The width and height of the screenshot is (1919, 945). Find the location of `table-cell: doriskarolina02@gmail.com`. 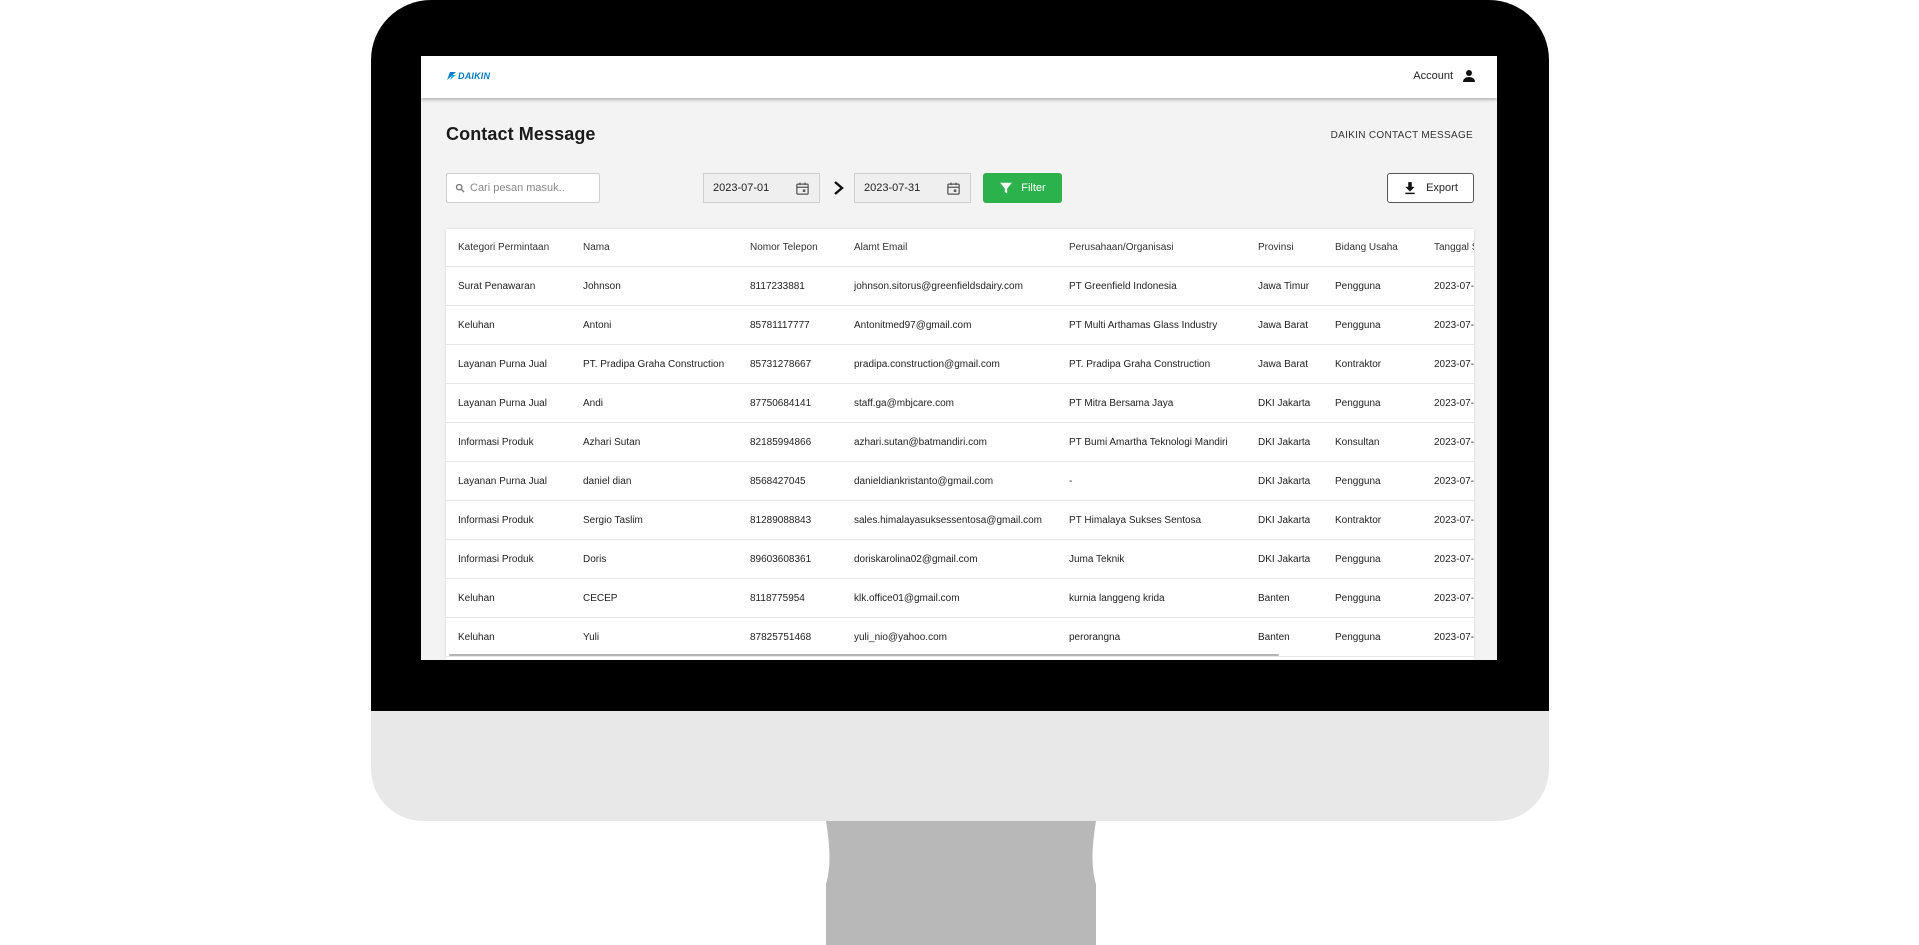

table-cell: doriskarolina02@gmail.com is located at coordinates (949, 559).